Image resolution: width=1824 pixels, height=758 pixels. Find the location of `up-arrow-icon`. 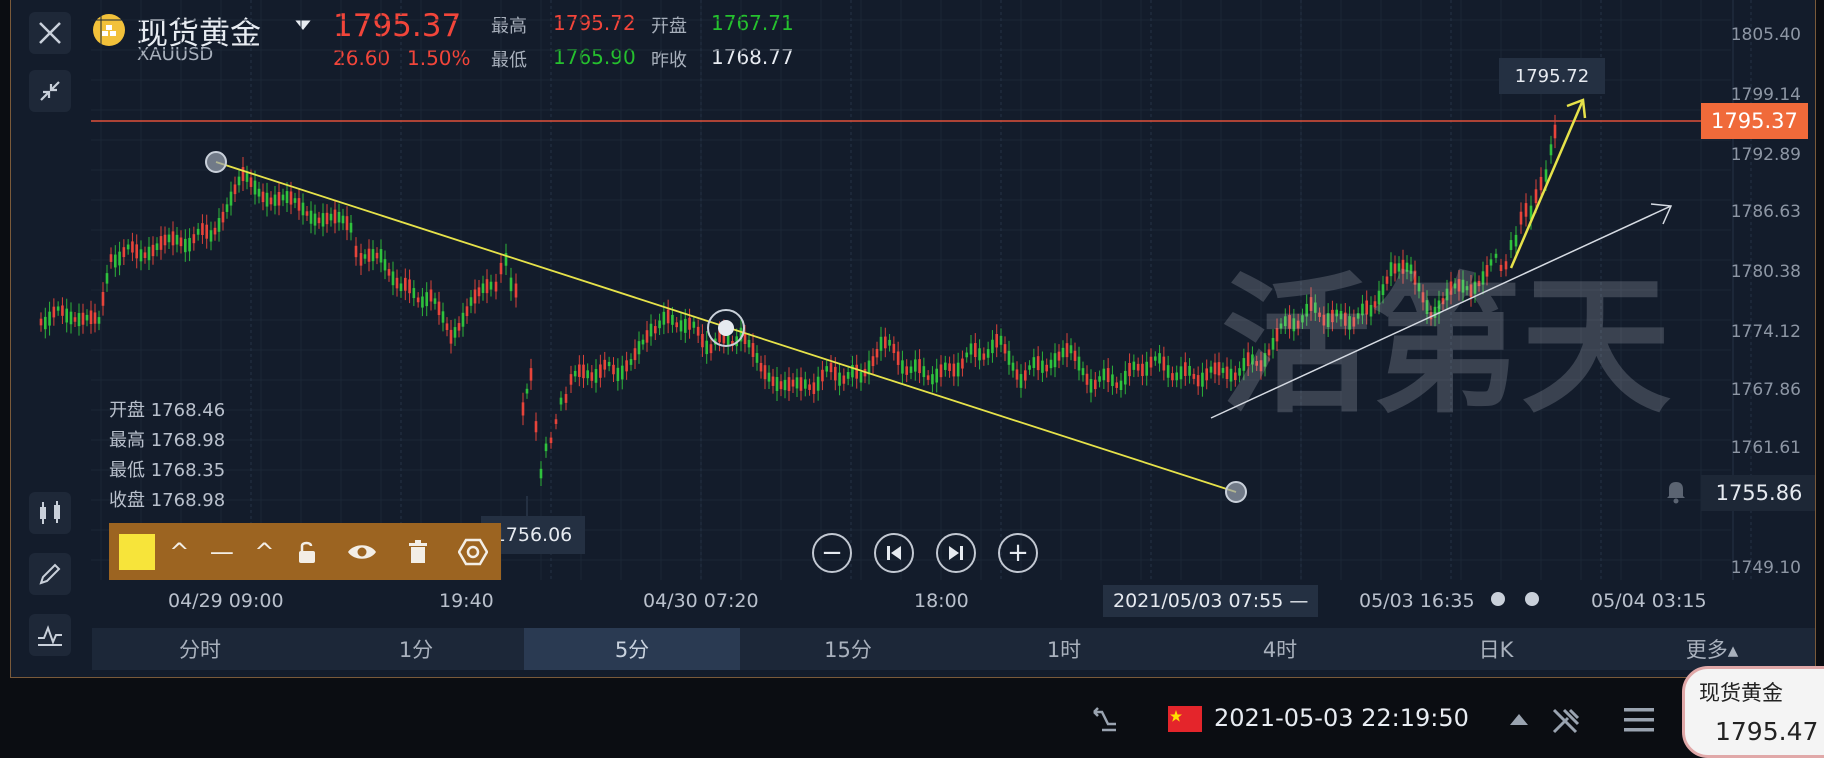

up-arrow-icon is located at coordinates (1519, 719).